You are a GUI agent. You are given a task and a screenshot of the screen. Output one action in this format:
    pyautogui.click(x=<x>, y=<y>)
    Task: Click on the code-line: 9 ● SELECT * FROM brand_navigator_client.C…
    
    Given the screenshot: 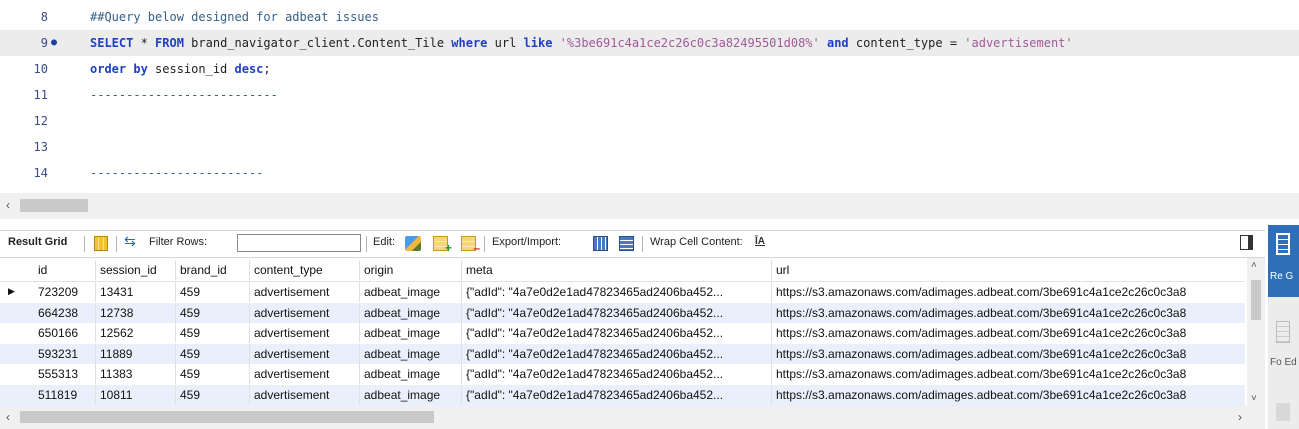 What is the action you would take?
    pyautogui.click(x=649, y=43)
    